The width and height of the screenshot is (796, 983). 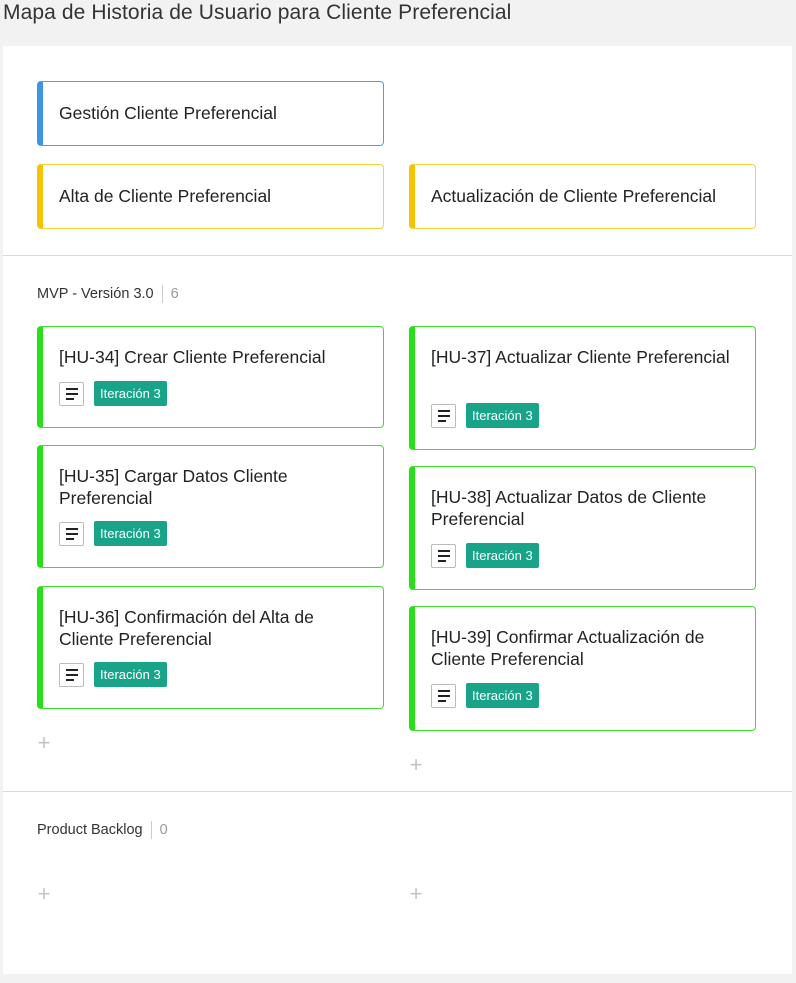 I want to click on feature-card-actualizacion: Actualización de Cliente Preferencial, so click(x=582, y=196).